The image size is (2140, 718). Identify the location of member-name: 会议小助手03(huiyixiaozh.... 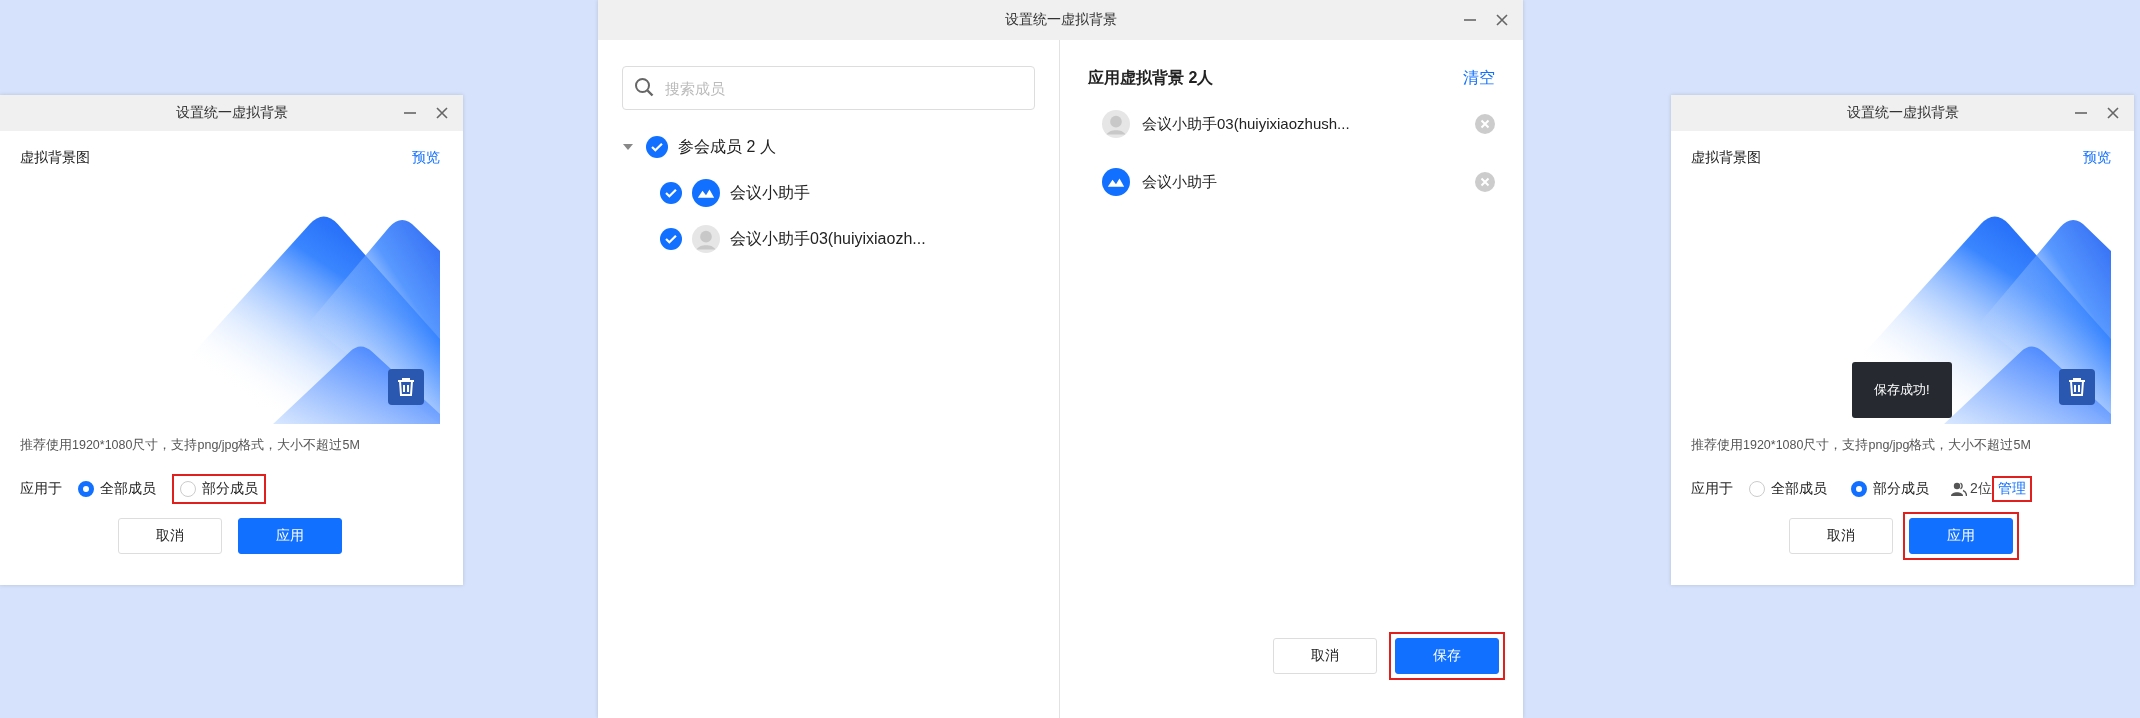
(828, 238).